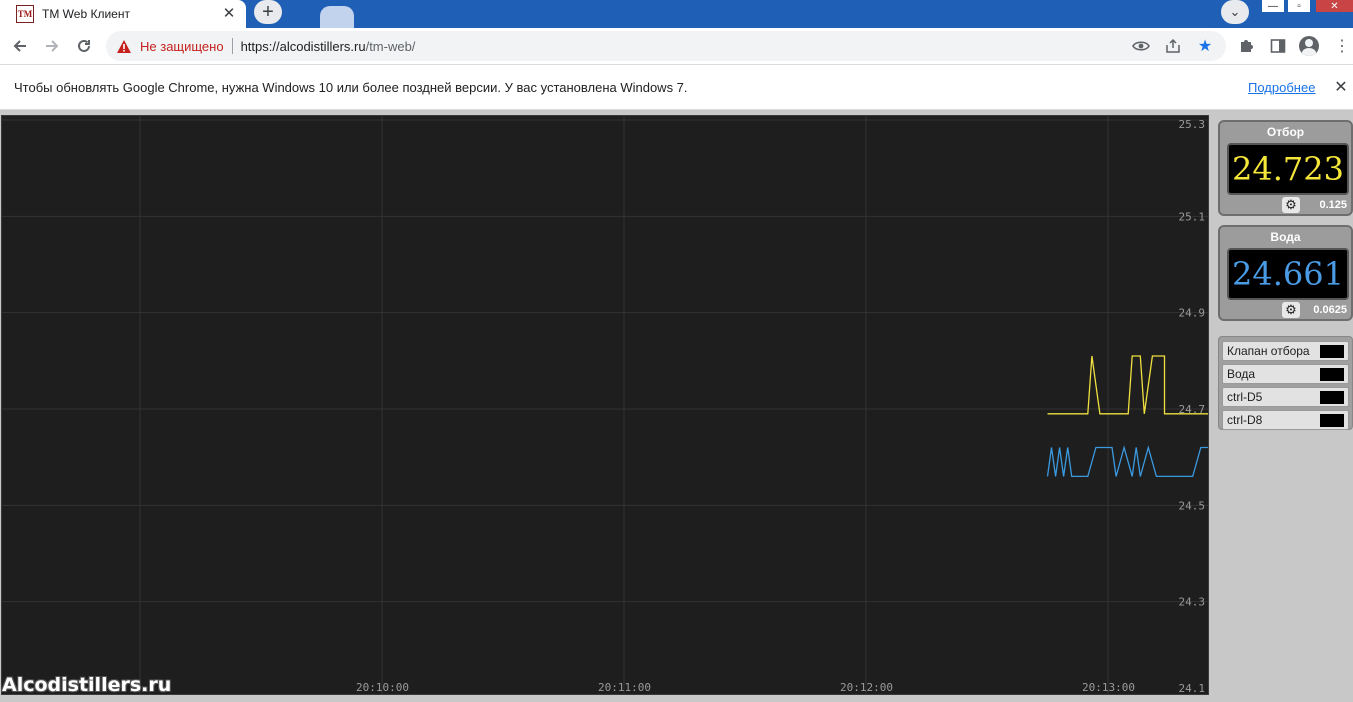 This screenshot has height=702, width=1353. What do you see at coordinates (1192, 688) in the screenshot?
I see `y-tick-label: 24.1` at bounding box center [1192, 688].